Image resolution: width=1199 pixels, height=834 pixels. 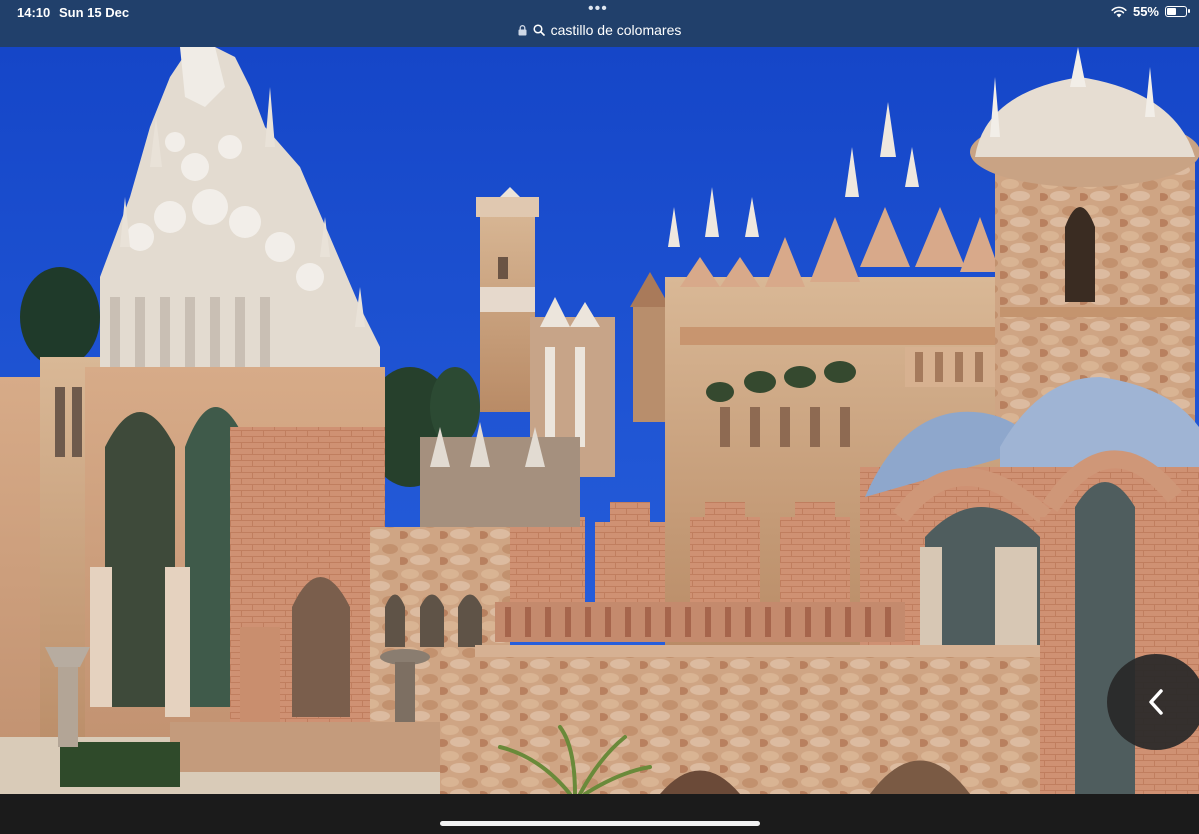 What do you see at coordinates (522, 29) in the screenshot?
I see `lock-icon` at bounding box center [522, 29].